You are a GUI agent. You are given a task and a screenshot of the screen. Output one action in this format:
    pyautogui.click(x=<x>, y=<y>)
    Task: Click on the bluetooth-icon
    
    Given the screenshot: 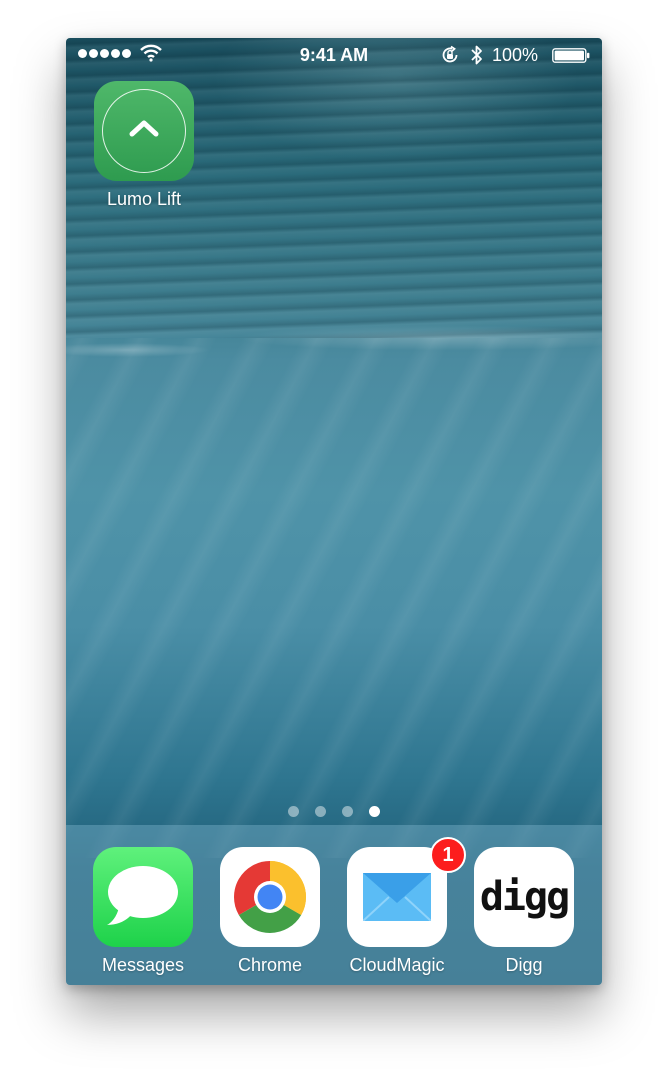 What is the action you would take?
    pyautogui.click(x=476, y=55)
    